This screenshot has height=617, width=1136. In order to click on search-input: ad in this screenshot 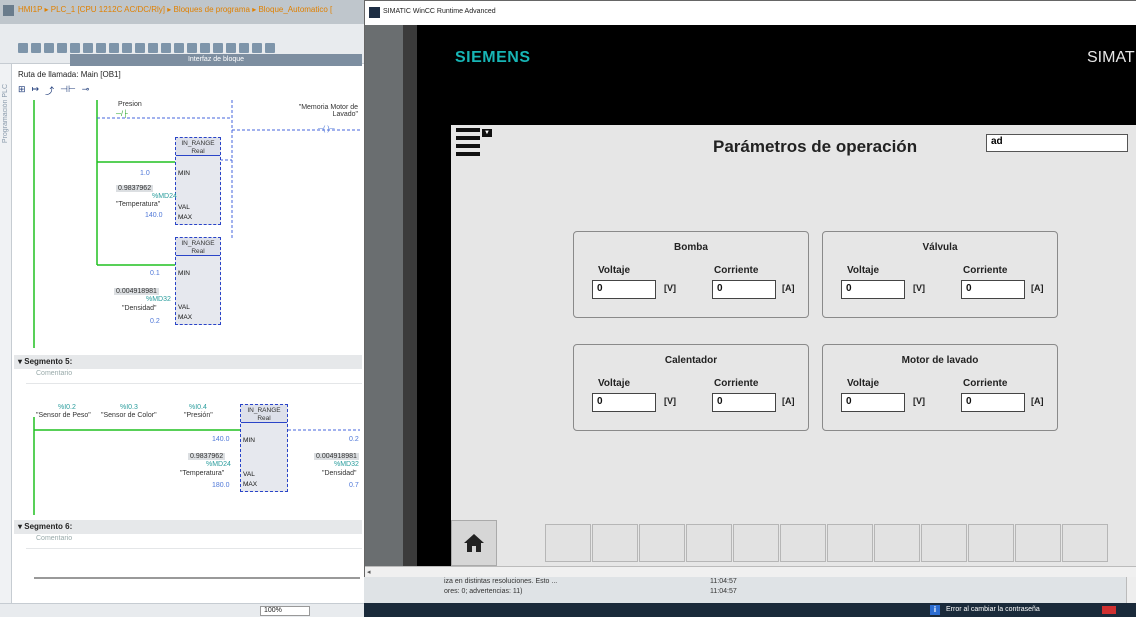, I will do `click(1057, 143)`.